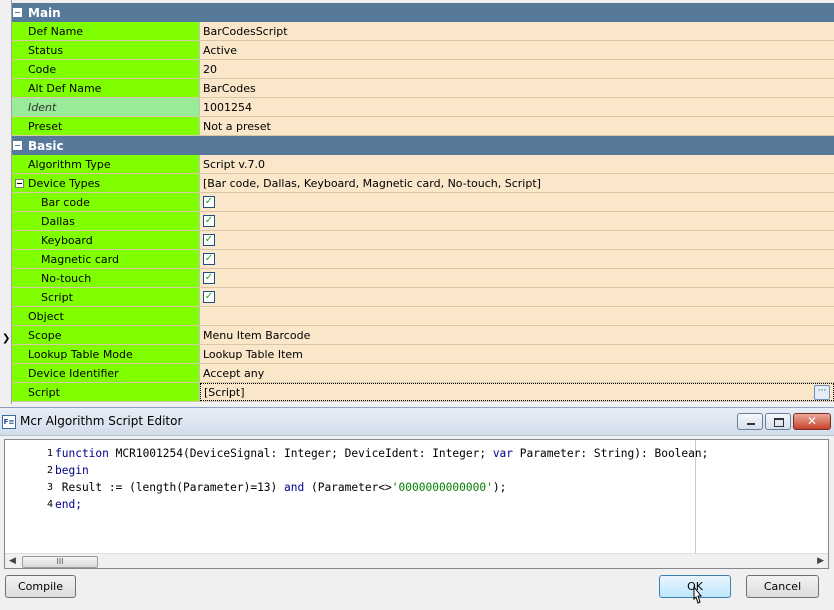  Describe the element at coordinates (64, 183) in the screenshot. I see `property-name-label: Device Types` at that location.